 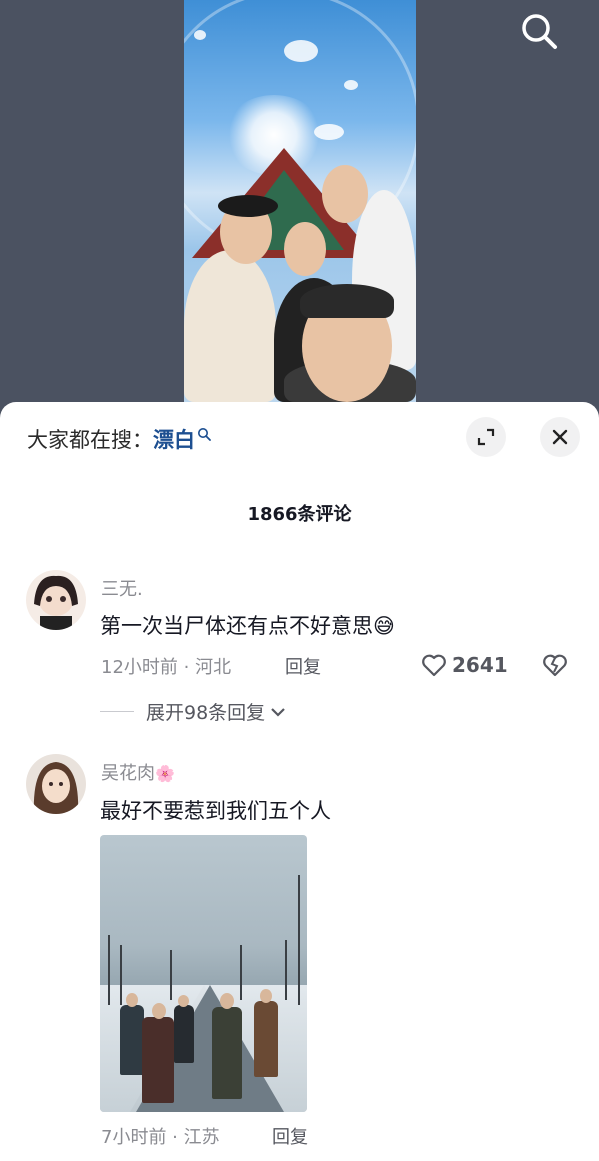 What do you see at coordinates (384, 626) in the screenshot?
I see `comment-emoji: 😅` at bounding box center [384, 626].